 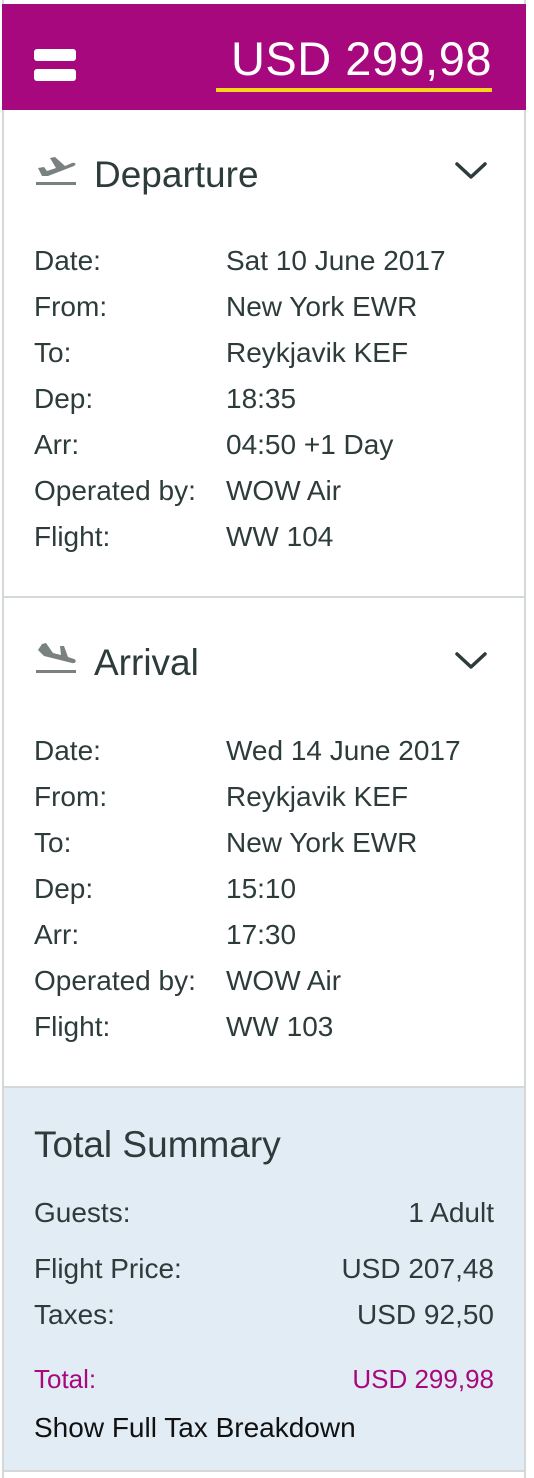 I want to click on row-value: 15:10, so click(x=261, y=888).